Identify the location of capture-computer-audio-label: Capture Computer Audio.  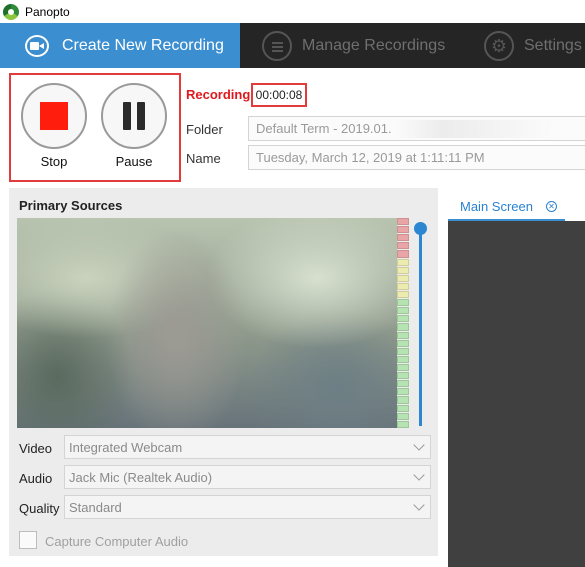
(117, 541).